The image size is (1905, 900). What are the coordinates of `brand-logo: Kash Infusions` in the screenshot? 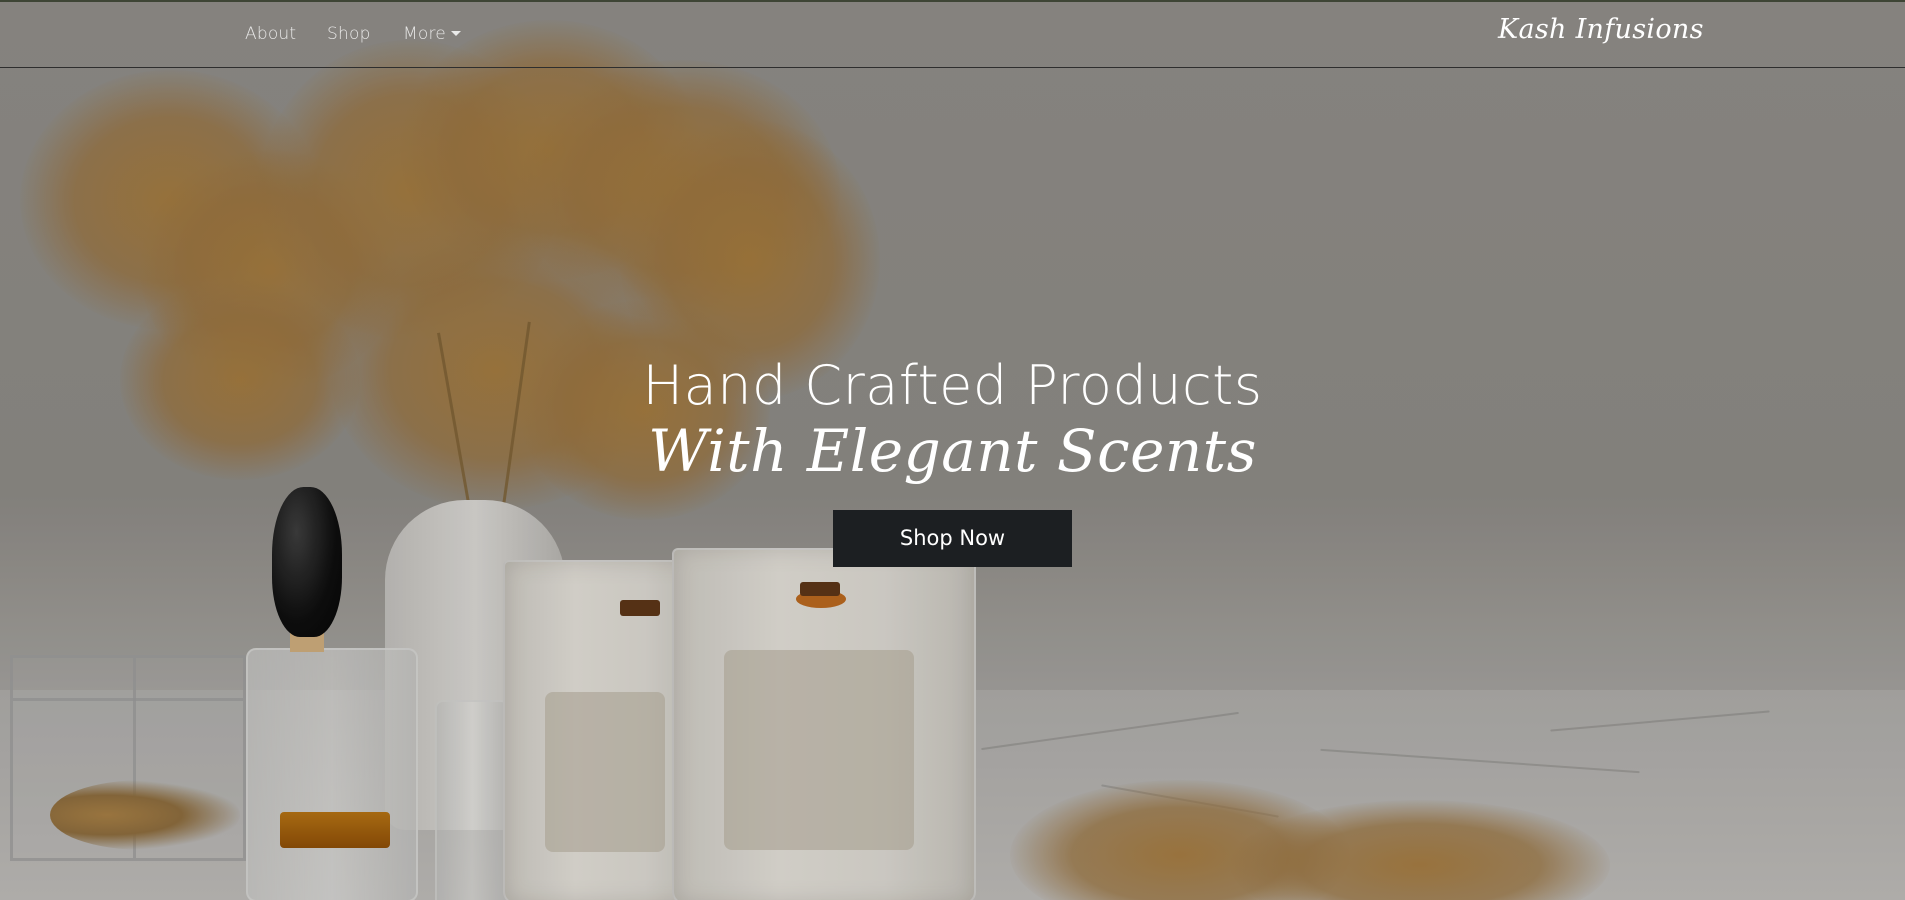 It's located at (1601, 29).